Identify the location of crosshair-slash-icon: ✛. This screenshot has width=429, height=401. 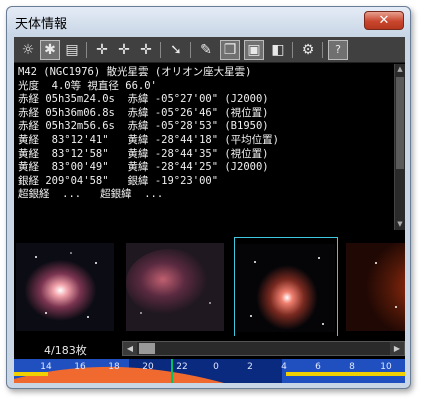
(146, 50).